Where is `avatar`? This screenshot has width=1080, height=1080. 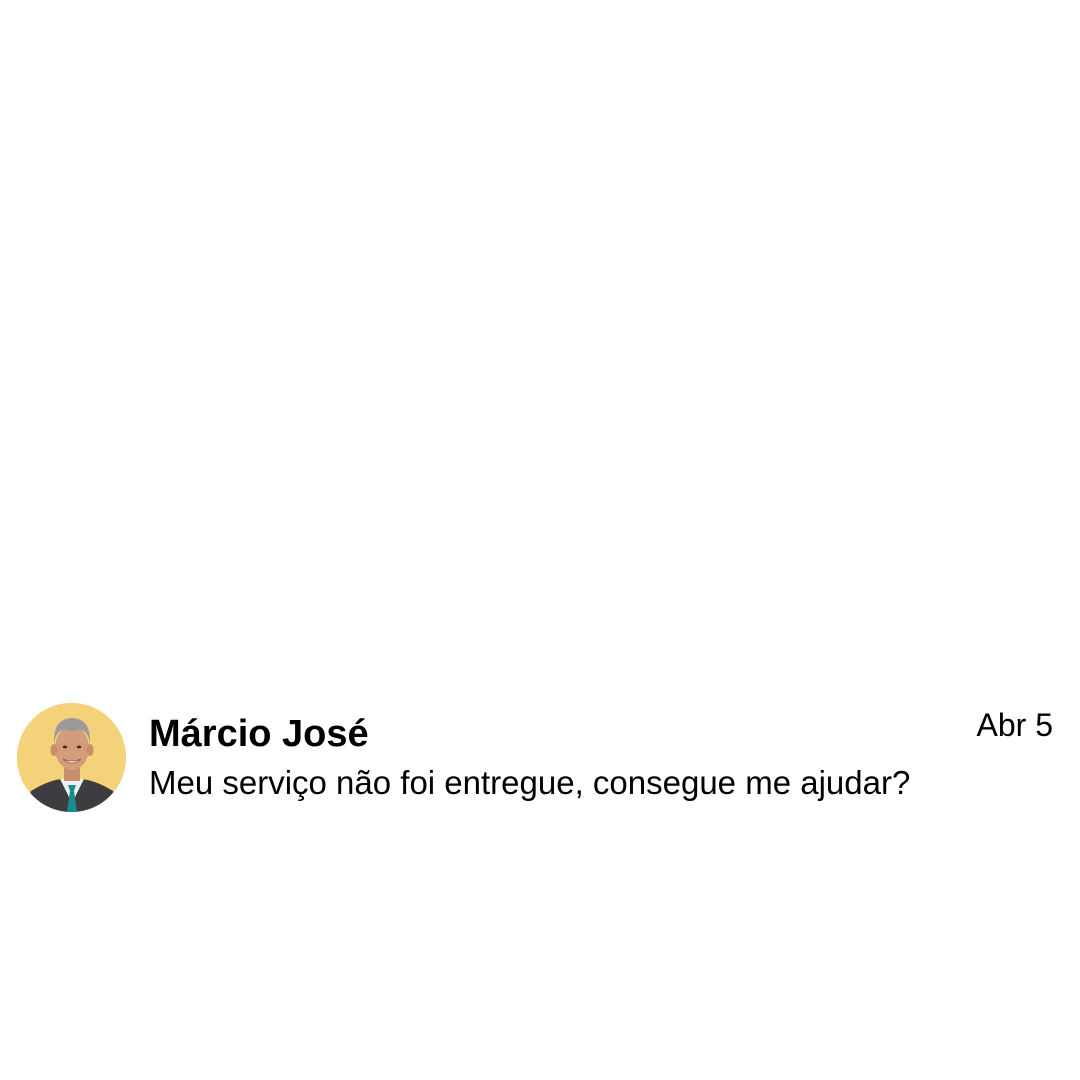
avatar is located at coordinates (71, 757).